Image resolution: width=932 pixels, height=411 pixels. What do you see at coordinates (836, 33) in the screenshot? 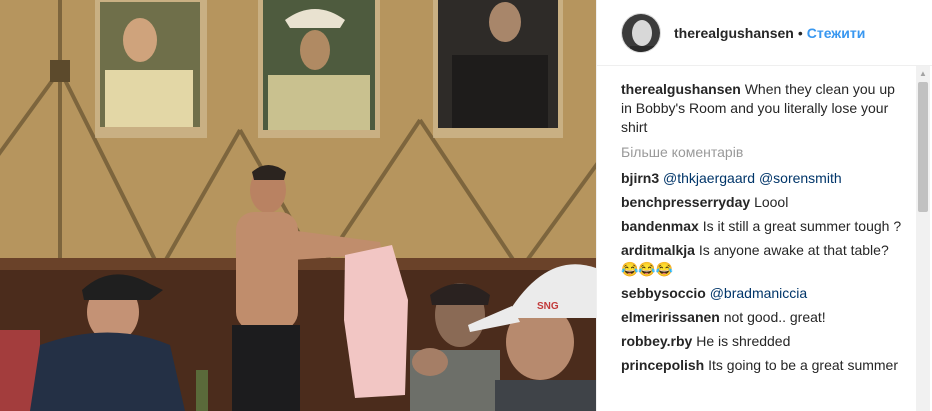
I see `follow-button: Стежити` at bounding box center [836, 33].